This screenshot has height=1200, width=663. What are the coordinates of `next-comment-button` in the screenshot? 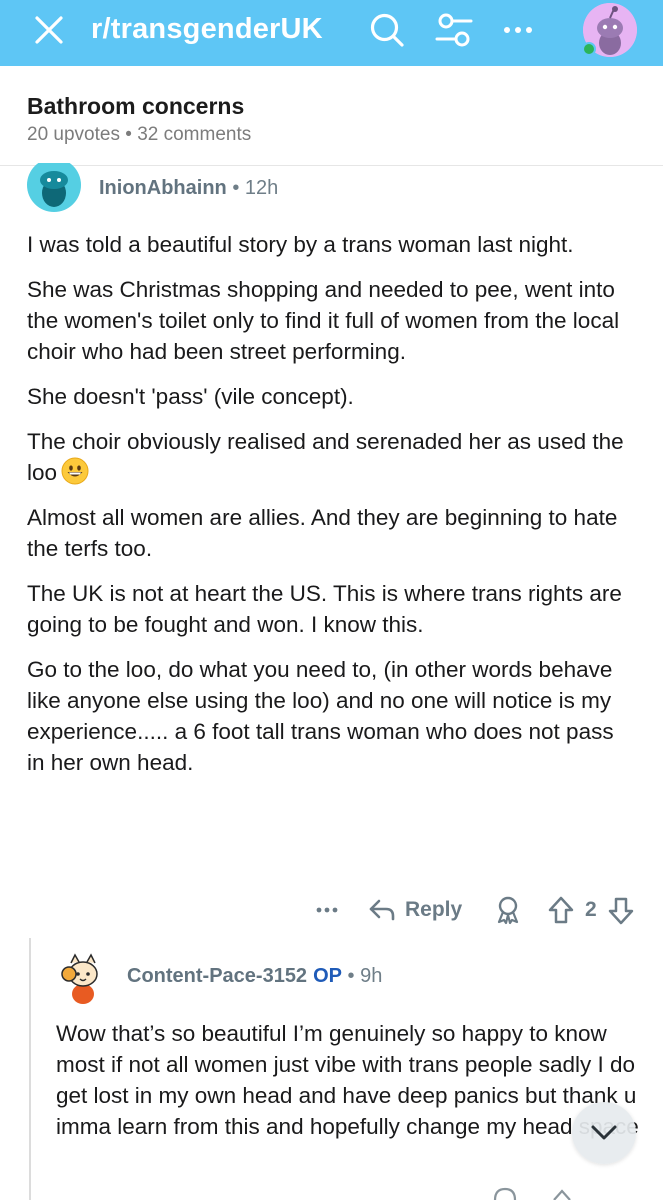 It's located at (604, 1133).